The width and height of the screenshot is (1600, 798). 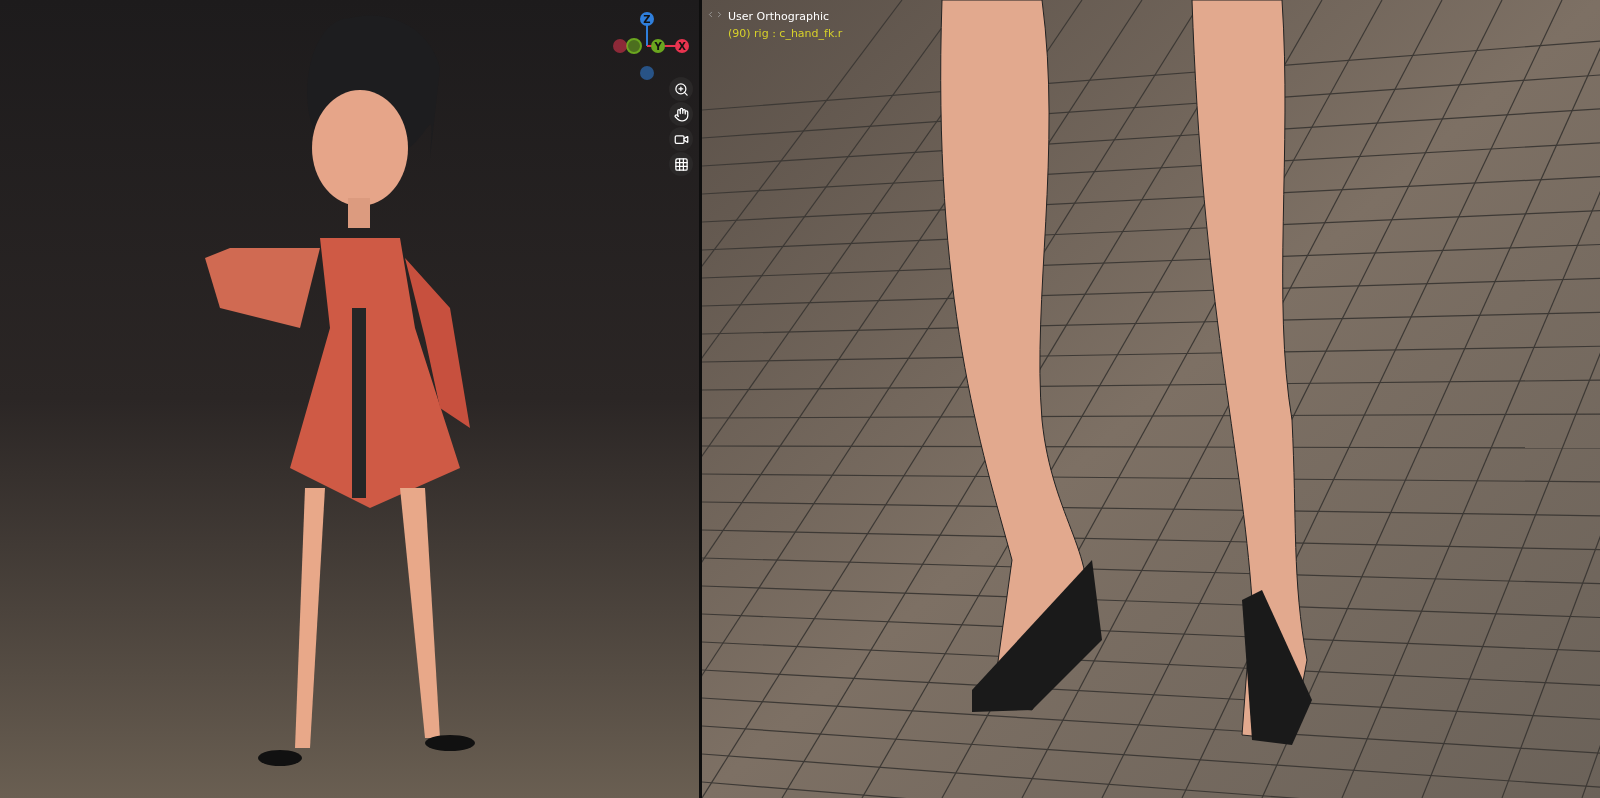 What do you see at coordinates (779, 17) in the screenshot?
I see `view-name: User Orthographic` at bounding box center [779, 17].